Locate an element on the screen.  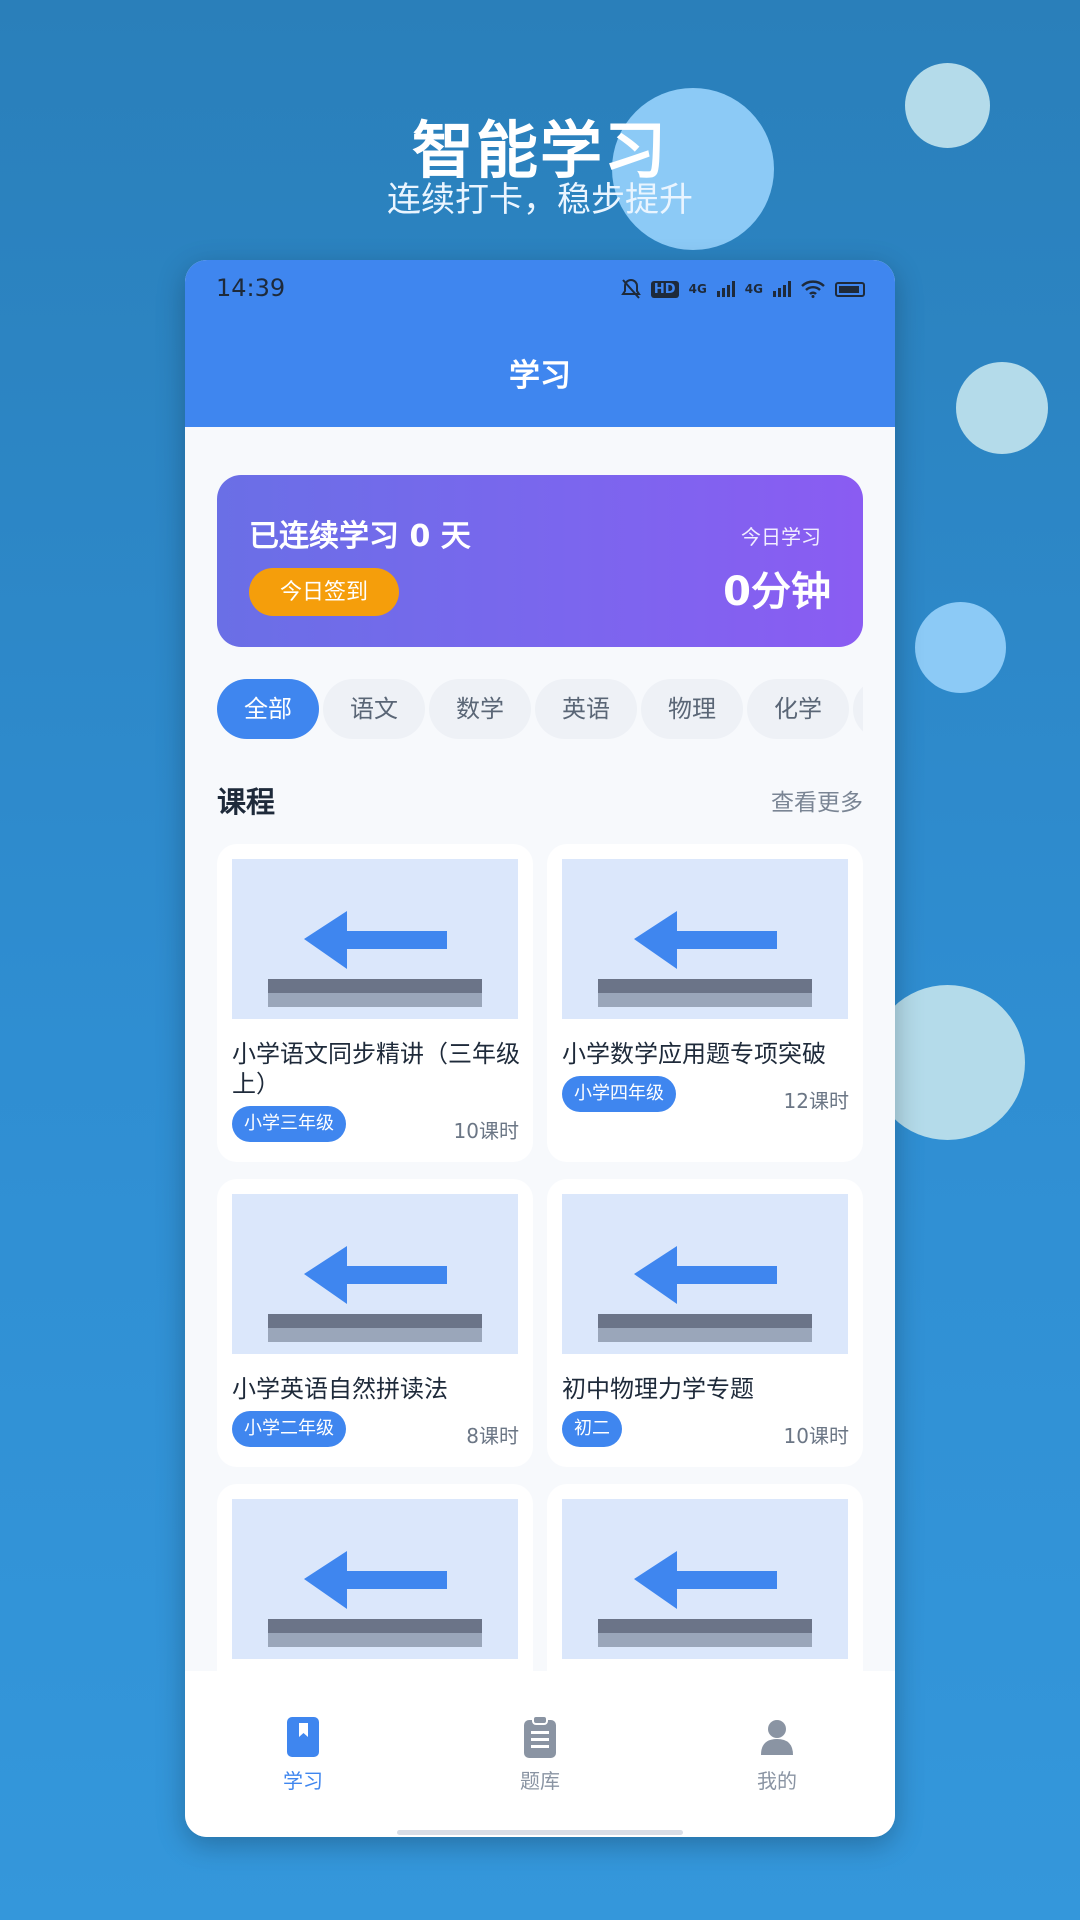
today-study-label: 今日学习 is located at coordinates (781, 537).